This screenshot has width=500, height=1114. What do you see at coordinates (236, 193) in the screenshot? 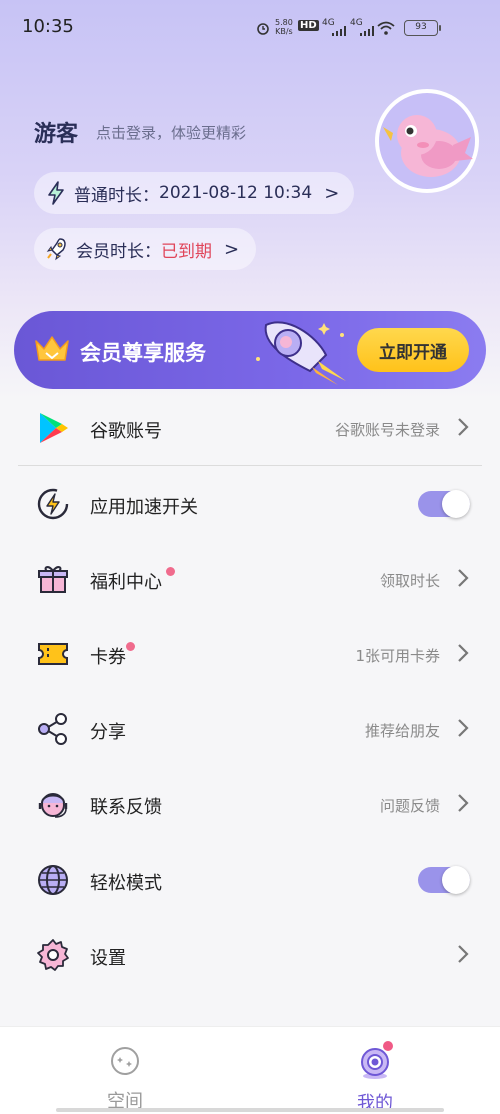
I see `normal-duration-value: 2021-08-12 10:34` at bounding box center [236, 193].